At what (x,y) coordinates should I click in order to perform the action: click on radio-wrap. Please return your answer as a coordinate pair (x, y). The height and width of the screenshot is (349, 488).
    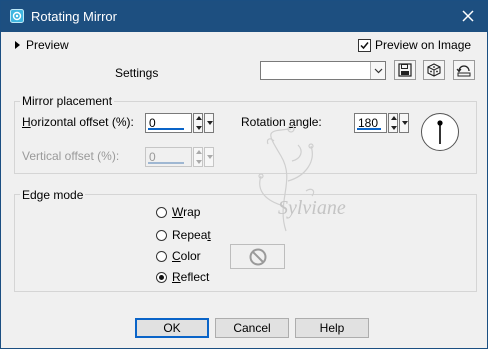
    Looking at the image, I should click on (161, 212).